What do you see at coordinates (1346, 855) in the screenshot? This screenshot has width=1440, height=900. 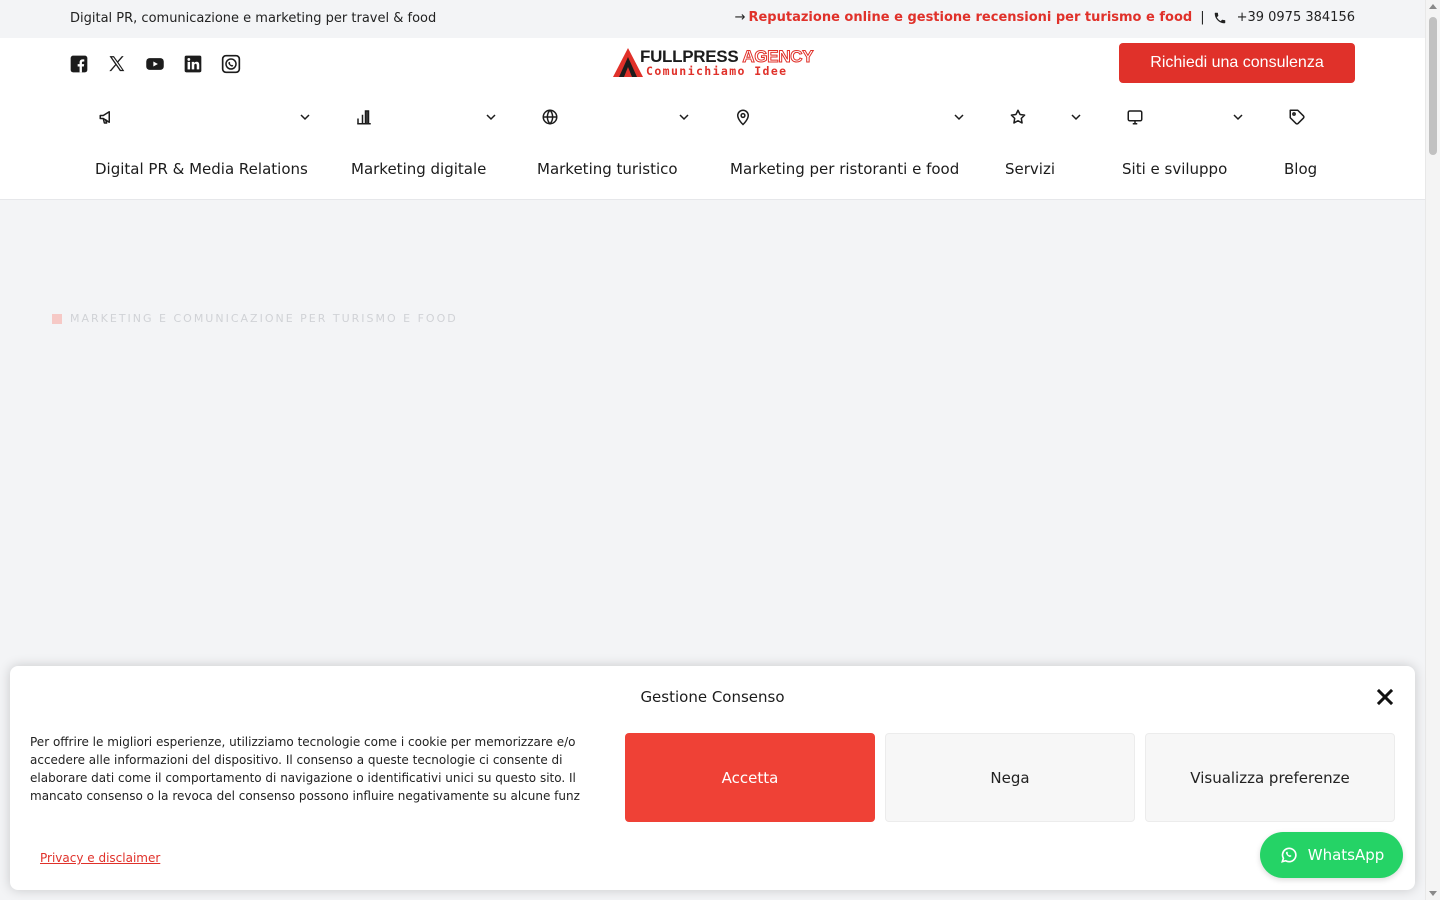 I see `whatsapp-label: WhatsApp` at bounding box center [1346, 855].